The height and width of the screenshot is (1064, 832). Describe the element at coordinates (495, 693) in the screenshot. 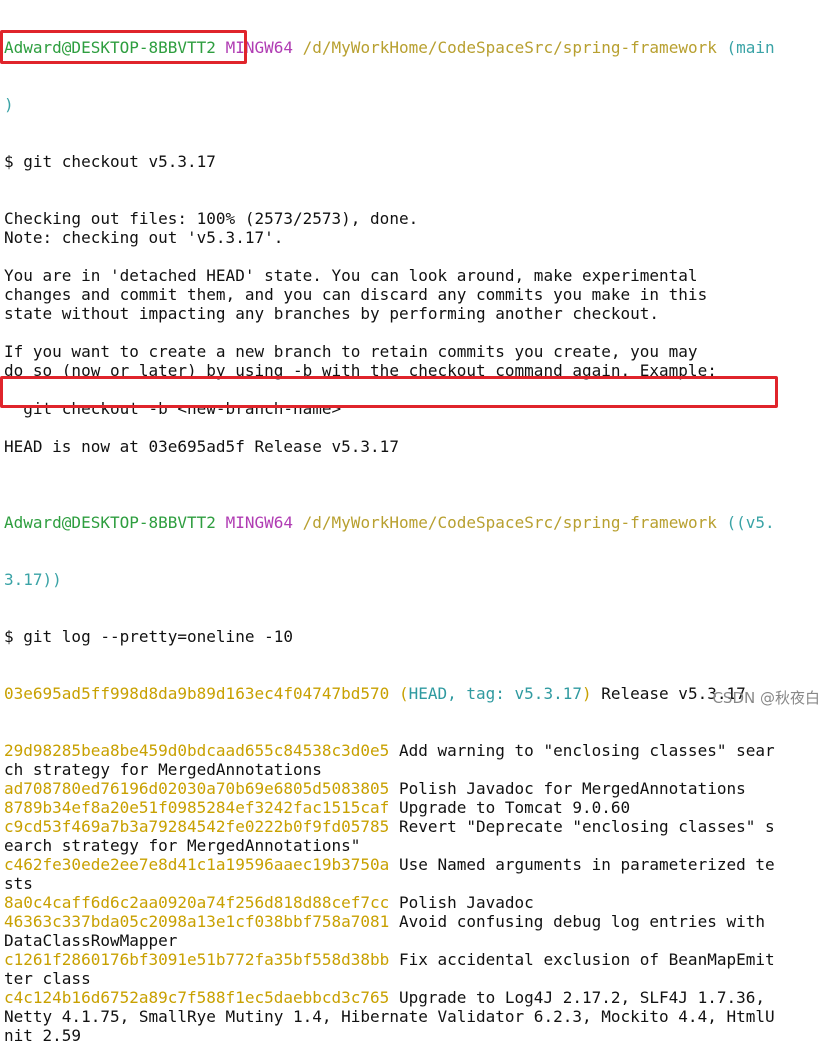

I see `ref-labels: HEAD, tag: v5.3.17` at that location.